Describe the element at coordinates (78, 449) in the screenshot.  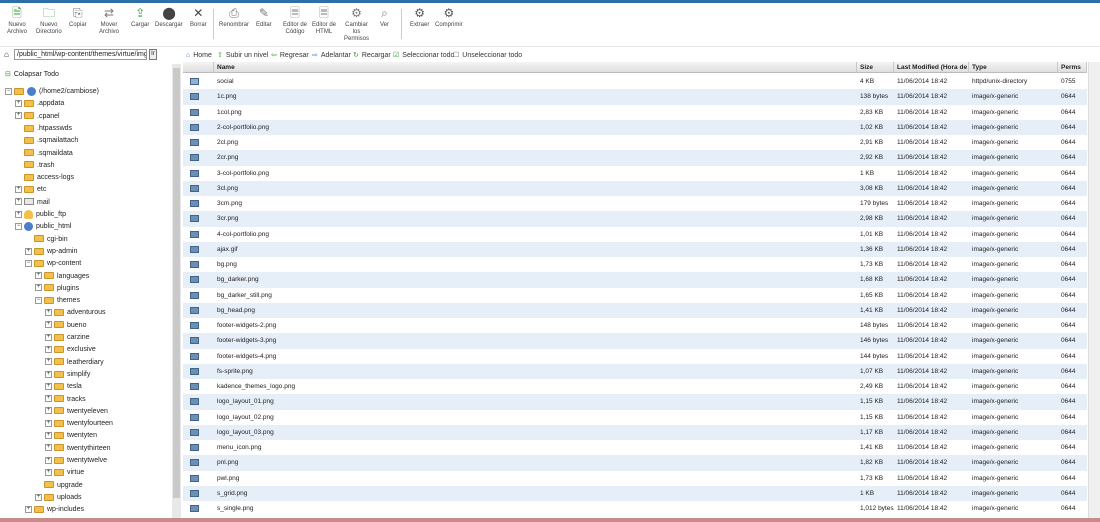
I see `tree-item: + twentythirteen` at that location.